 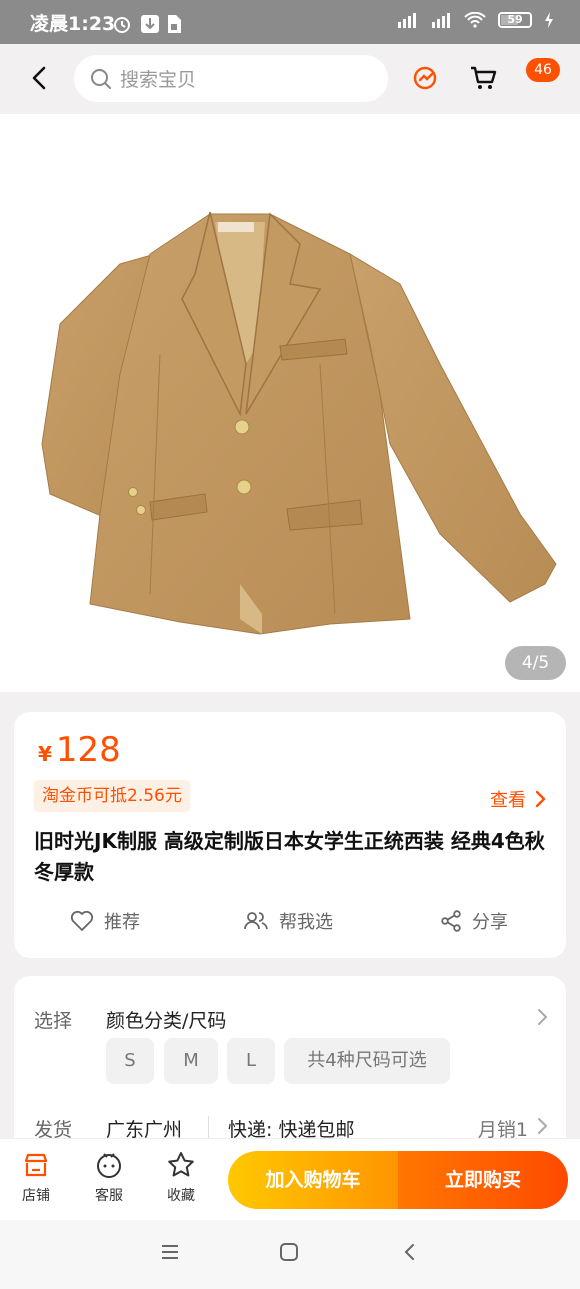 I want to click on back-nav-icon, so click(x=410, y=1252).